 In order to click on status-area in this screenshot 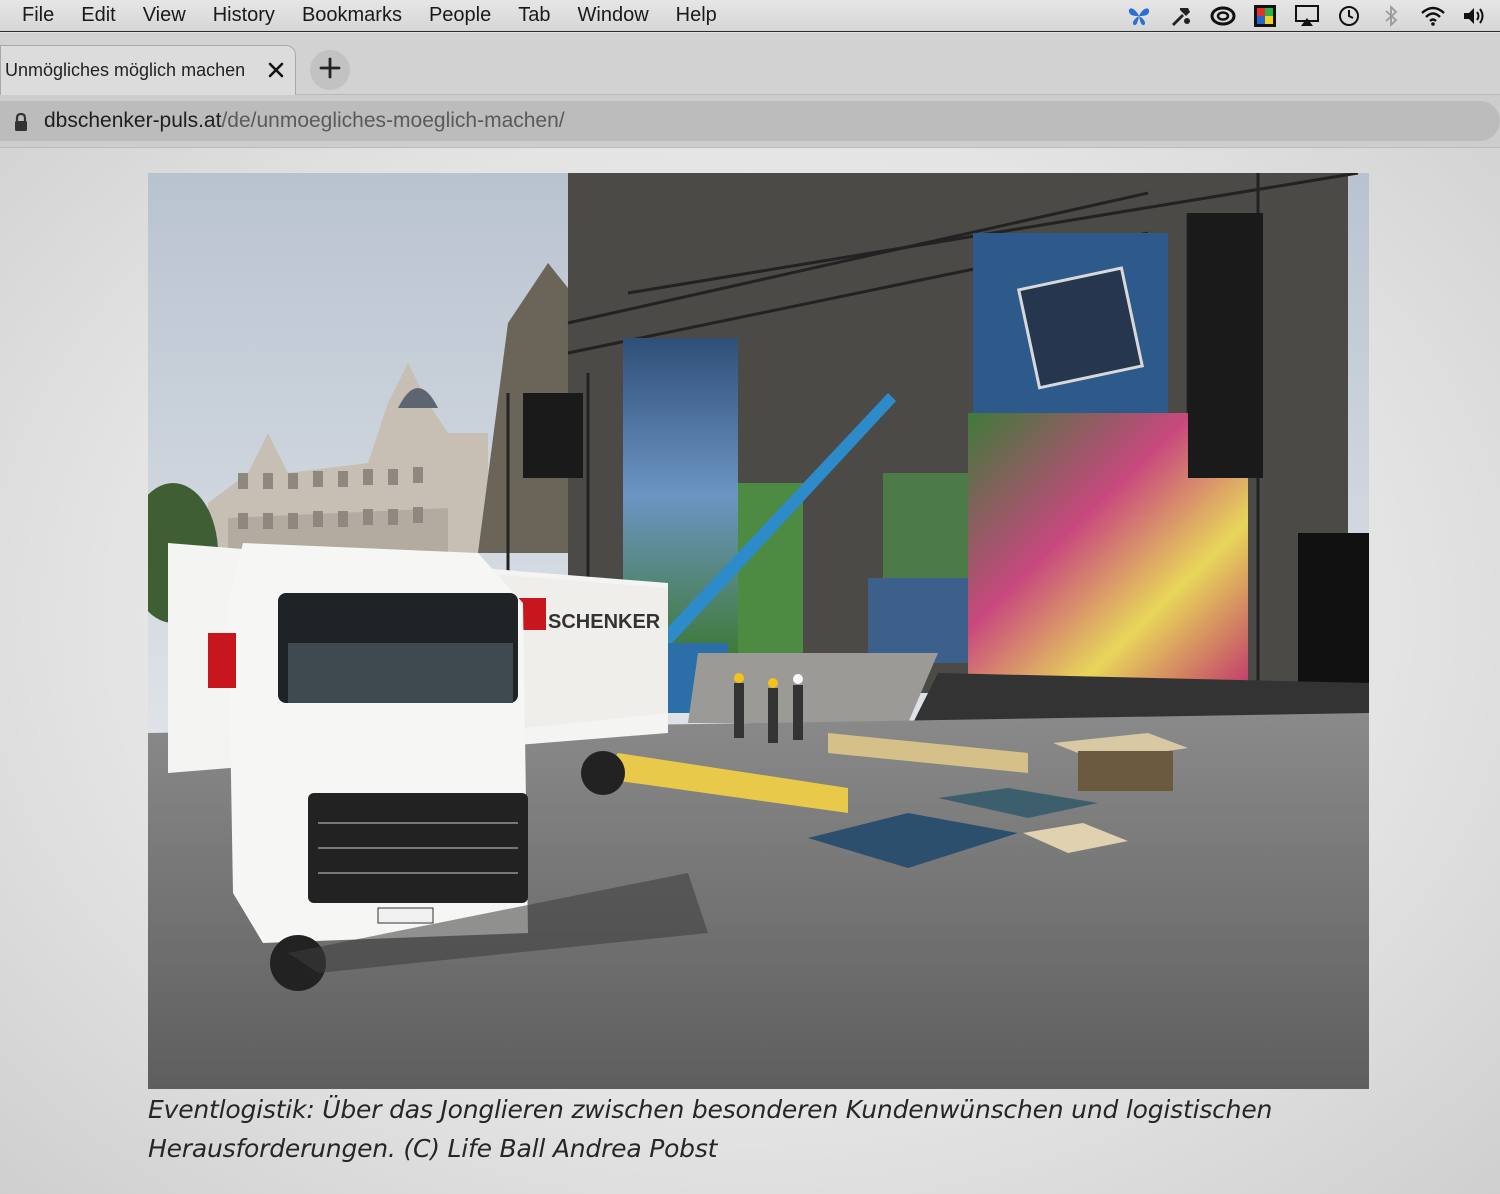, I will do `click(1301, 16)`.